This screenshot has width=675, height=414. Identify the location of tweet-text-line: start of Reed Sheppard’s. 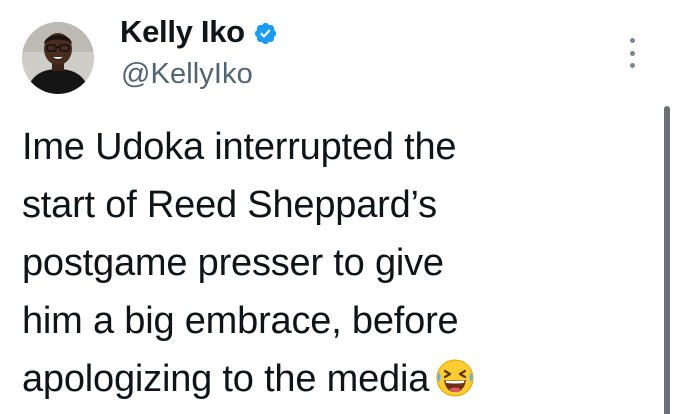
(229, 205).